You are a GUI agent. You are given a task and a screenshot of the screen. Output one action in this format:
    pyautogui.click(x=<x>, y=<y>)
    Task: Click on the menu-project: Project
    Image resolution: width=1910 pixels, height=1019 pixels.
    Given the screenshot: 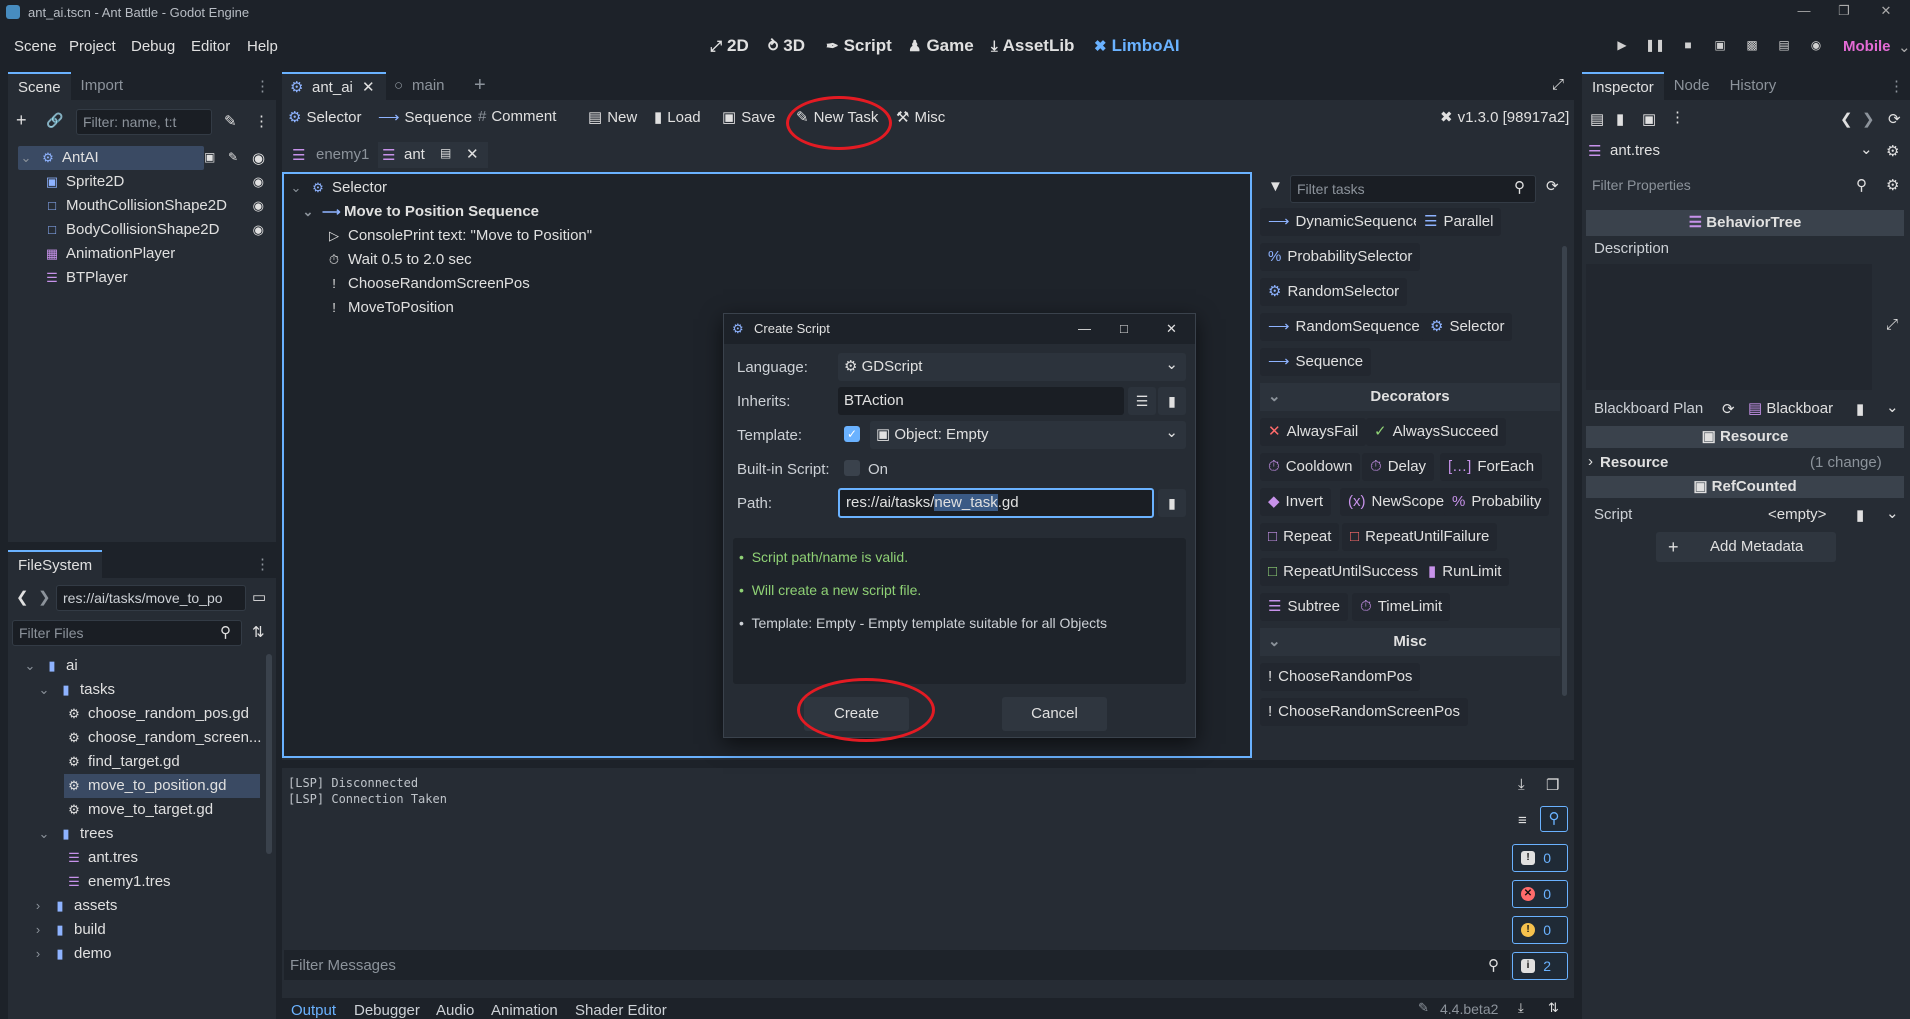 What is the action you would take?
    pyautogui.click(x=92, y=46)
    